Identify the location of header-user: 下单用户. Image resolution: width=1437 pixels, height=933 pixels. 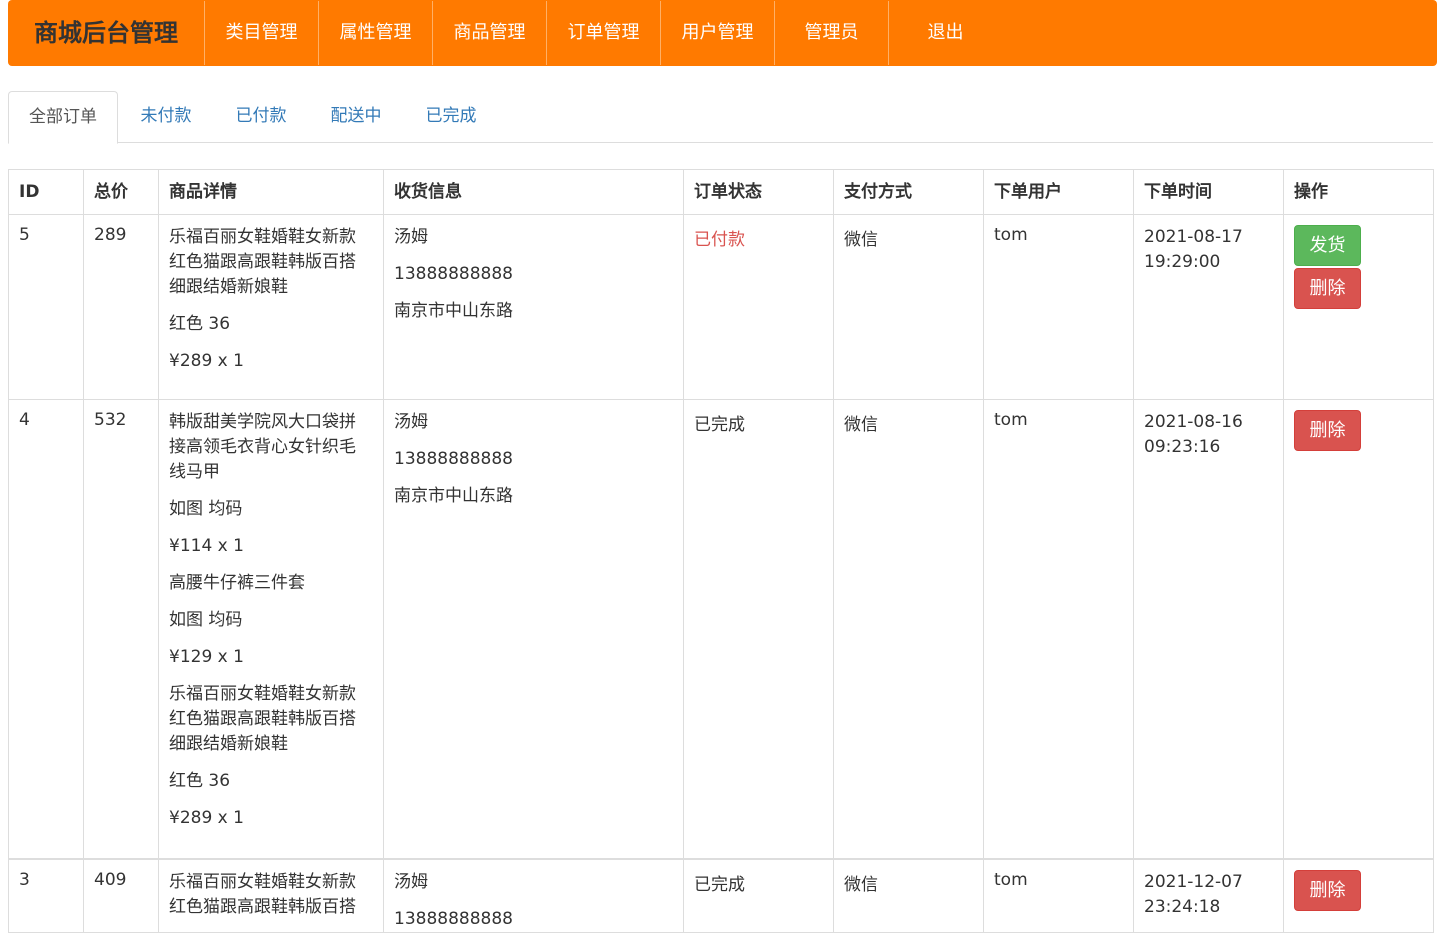
(1058, 192).